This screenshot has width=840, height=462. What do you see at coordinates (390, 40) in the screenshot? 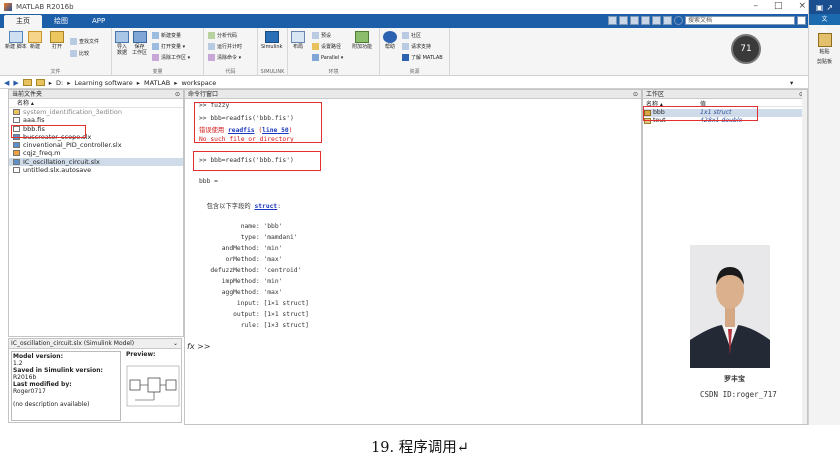
I see `help-button: 帮助` at bounding box center [390, 40].